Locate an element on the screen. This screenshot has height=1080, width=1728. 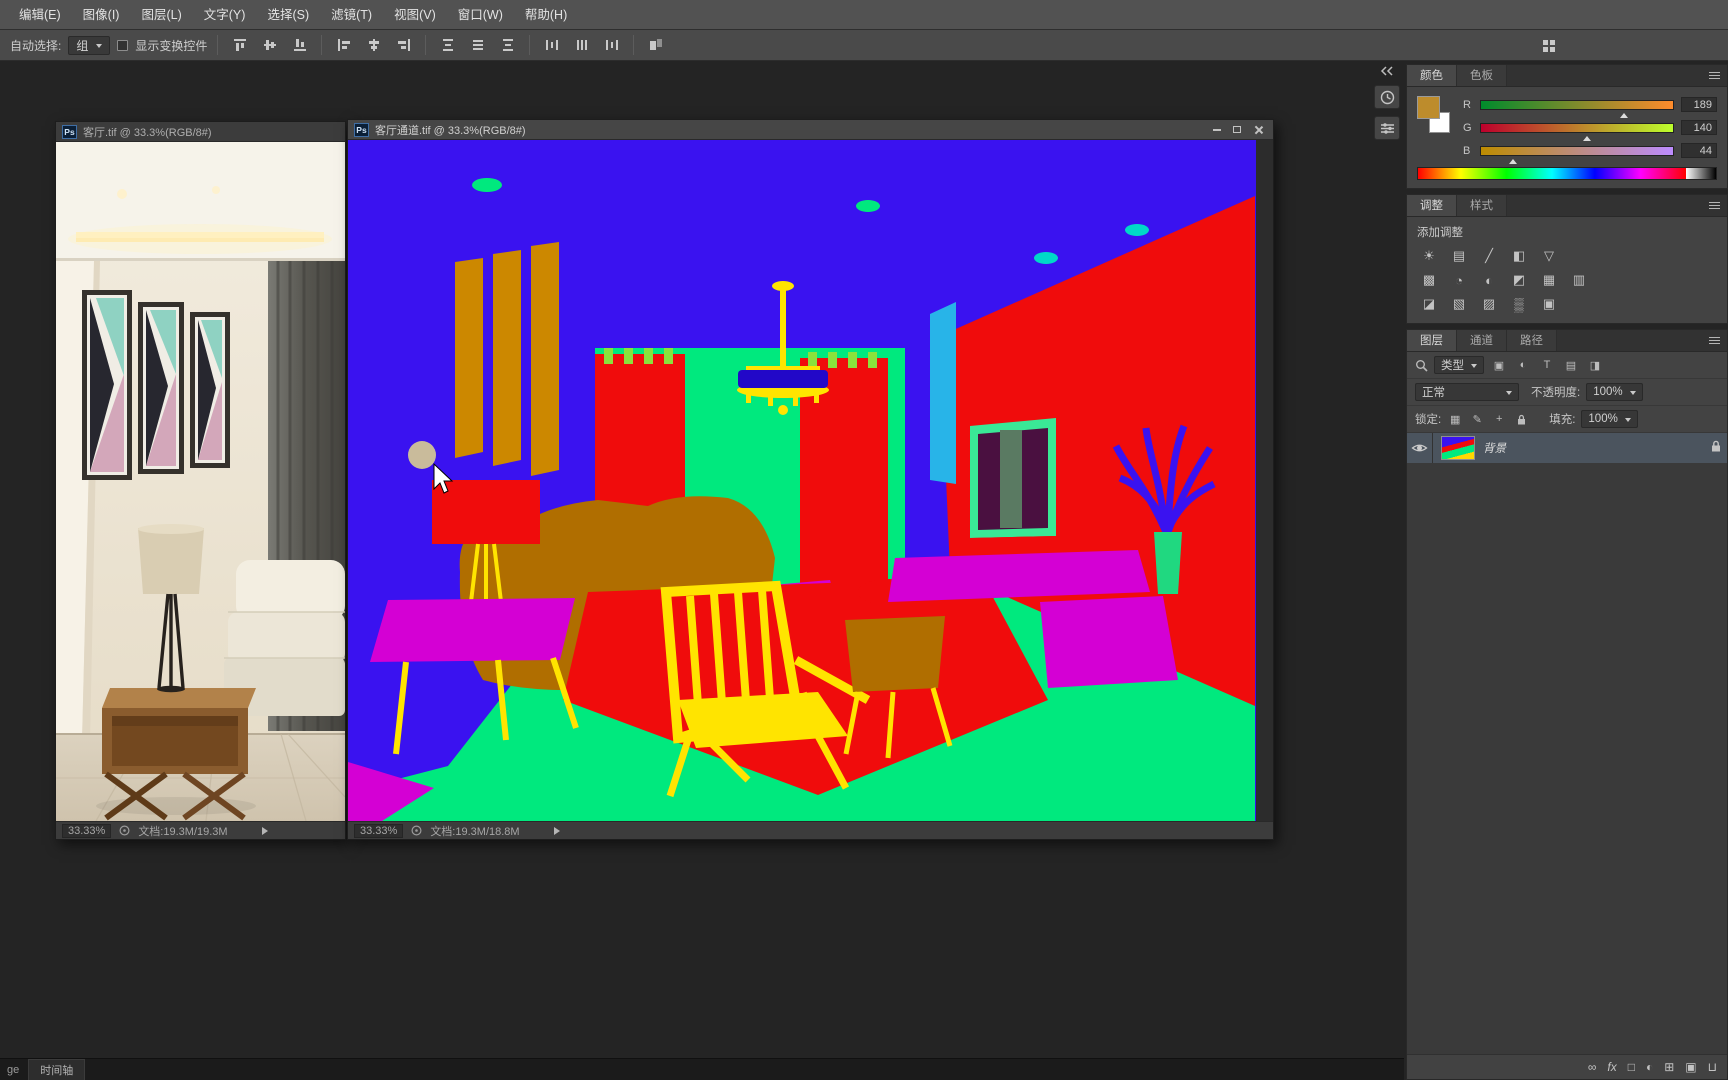
tab-styles: 样式 is located at coordinates (1482, 205).